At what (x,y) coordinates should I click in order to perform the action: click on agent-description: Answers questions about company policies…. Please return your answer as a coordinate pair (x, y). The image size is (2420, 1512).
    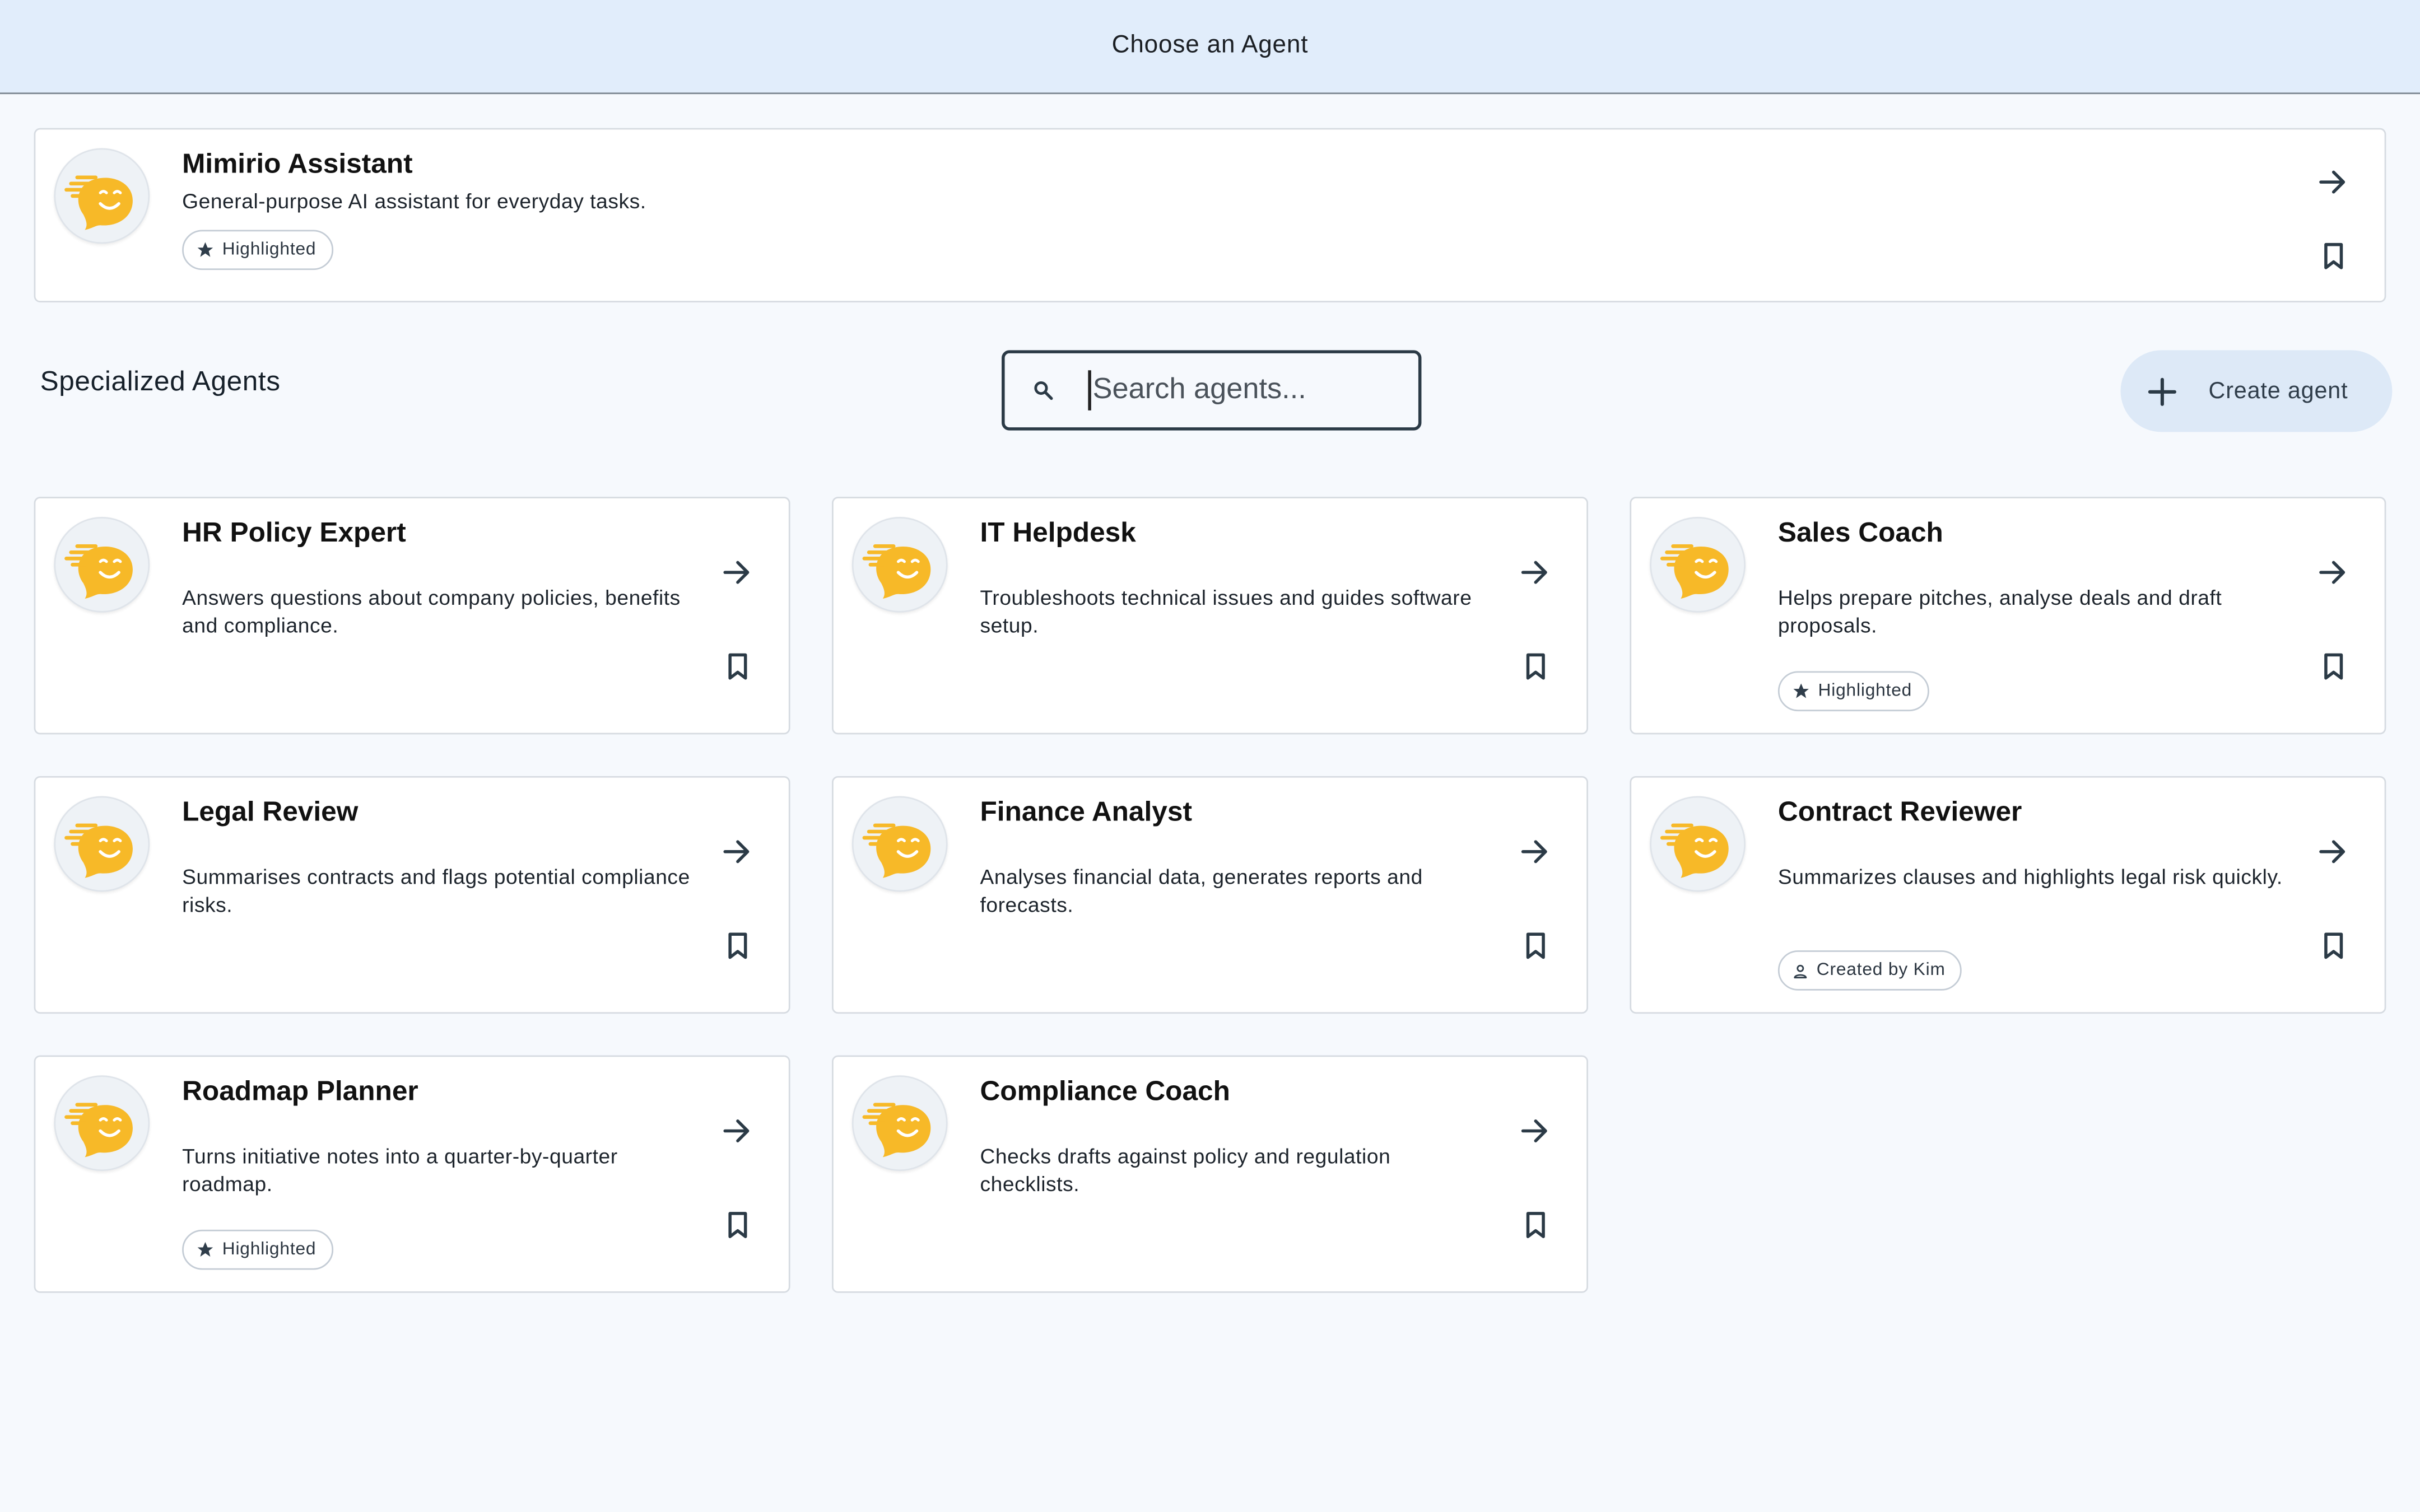
    Looking at the image, I should click on (432, 612).